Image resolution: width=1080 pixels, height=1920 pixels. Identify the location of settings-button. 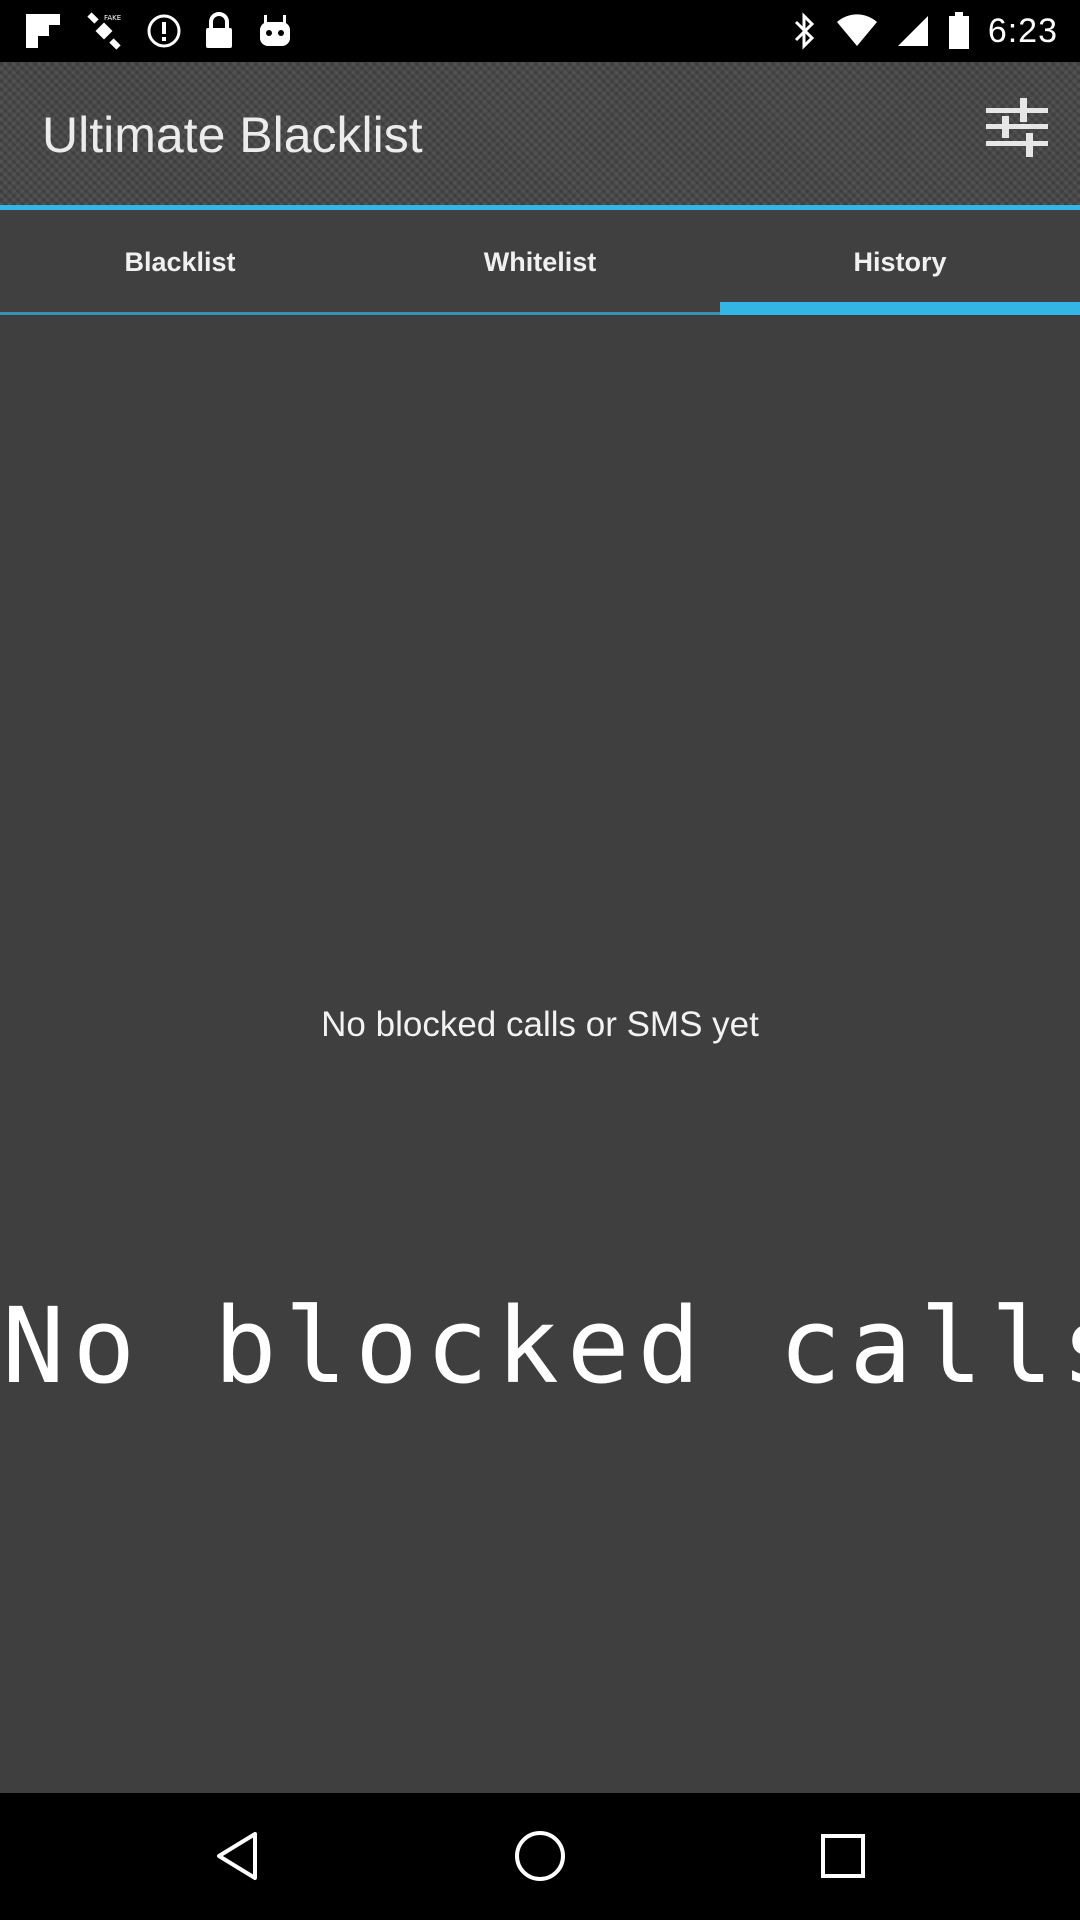
(1017, 129).